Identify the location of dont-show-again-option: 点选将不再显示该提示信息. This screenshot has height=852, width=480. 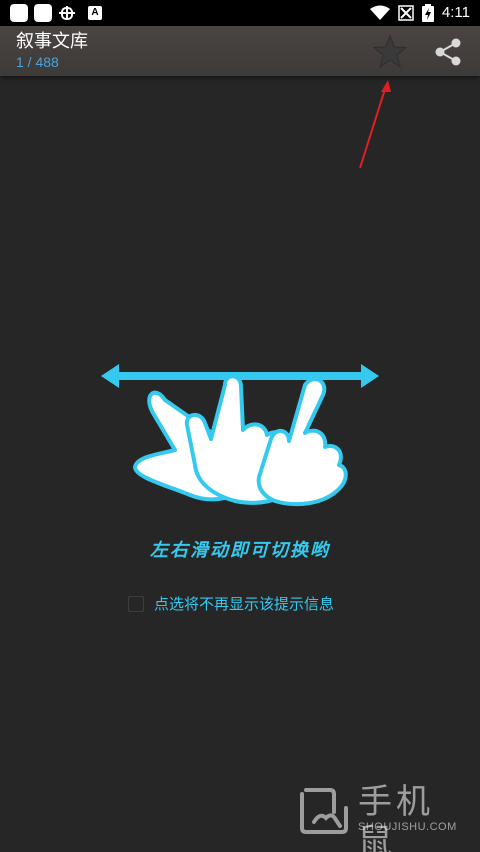
(231, 604).